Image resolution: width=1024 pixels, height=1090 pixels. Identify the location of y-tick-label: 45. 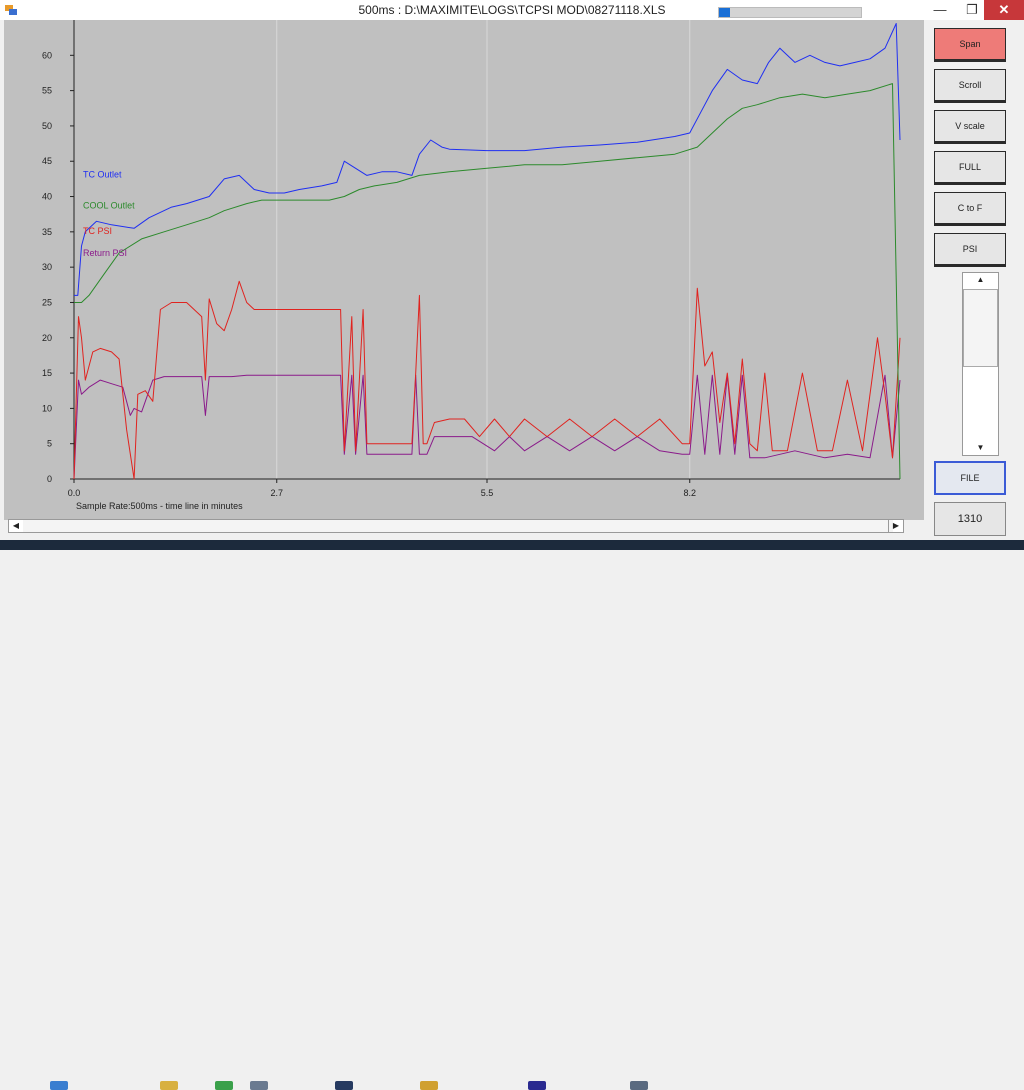
(47, 161).